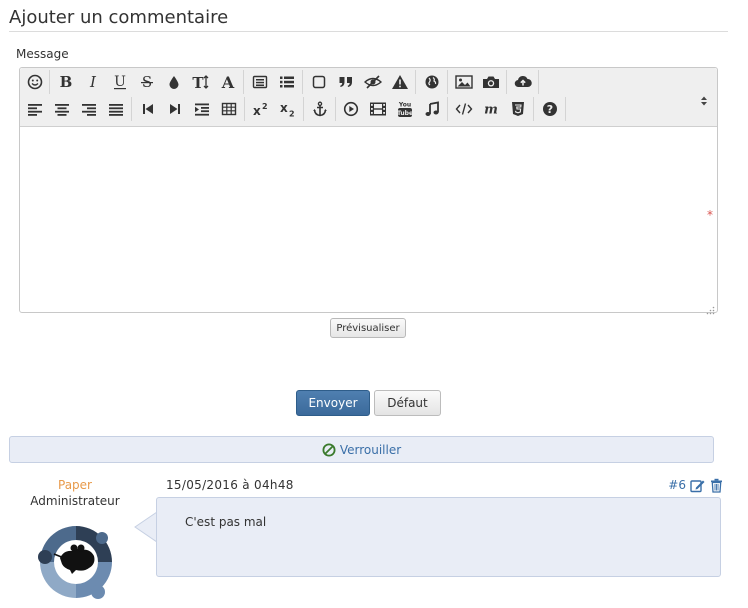 This screenshot has height=608, width=748. Describe the element at coordinates (370, 449) in the screenshot. I see `lock-label: Verrouiller` at that location.